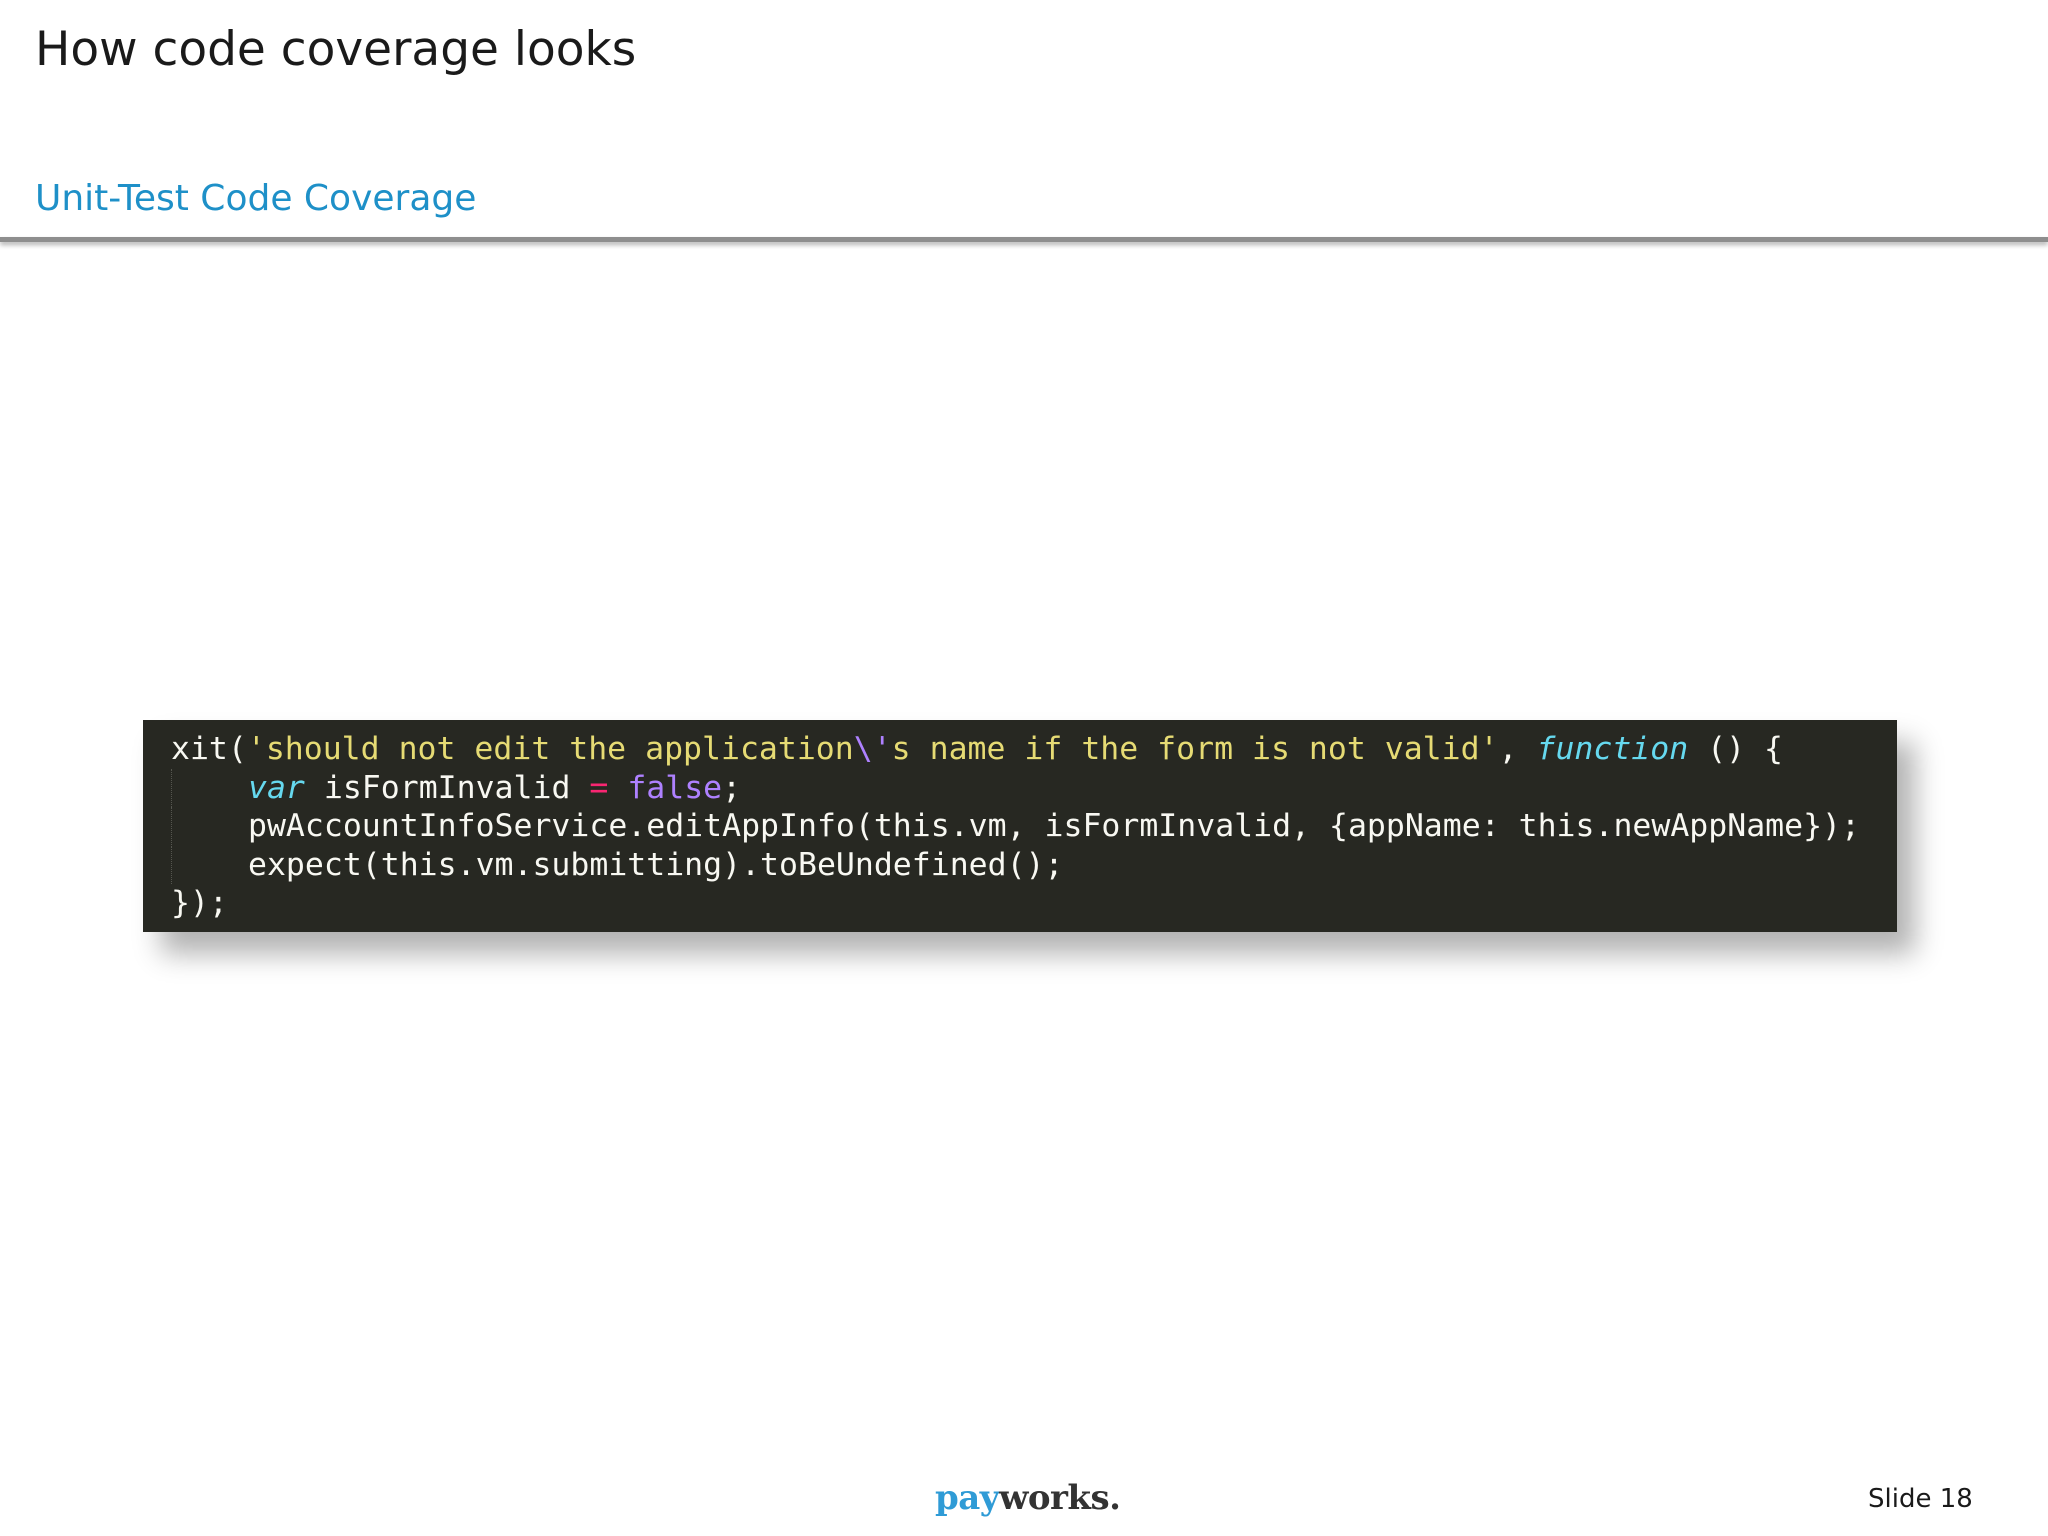  I want to click on logo-part-works: works., so click(1060, 1498).